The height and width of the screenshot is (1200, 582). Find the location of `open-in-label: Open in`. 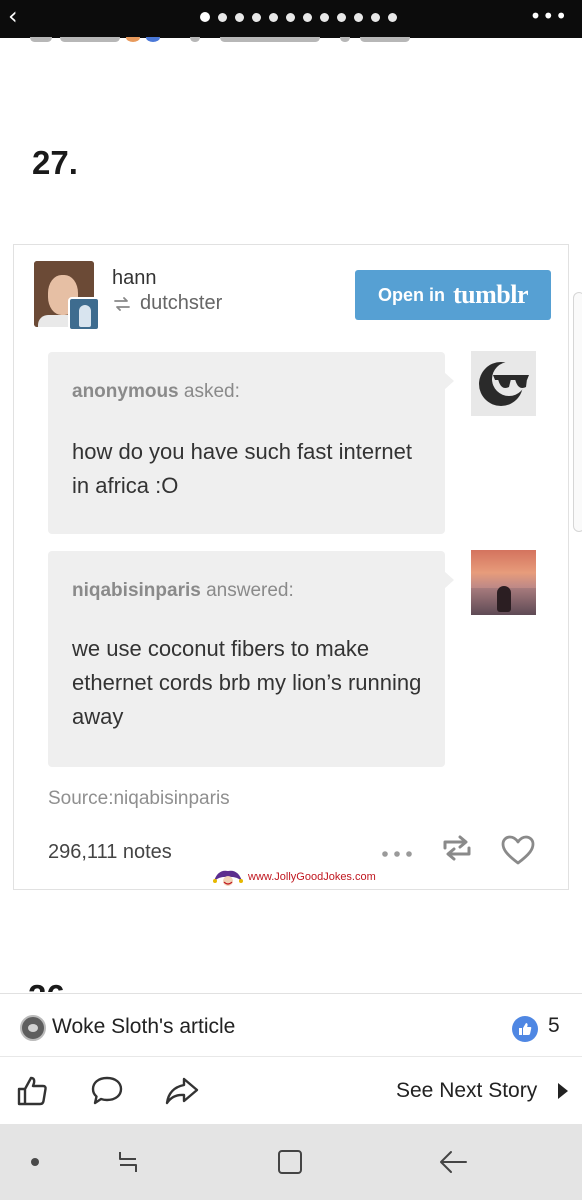

open-in-label: Open in is located at coordinates (411, 294).